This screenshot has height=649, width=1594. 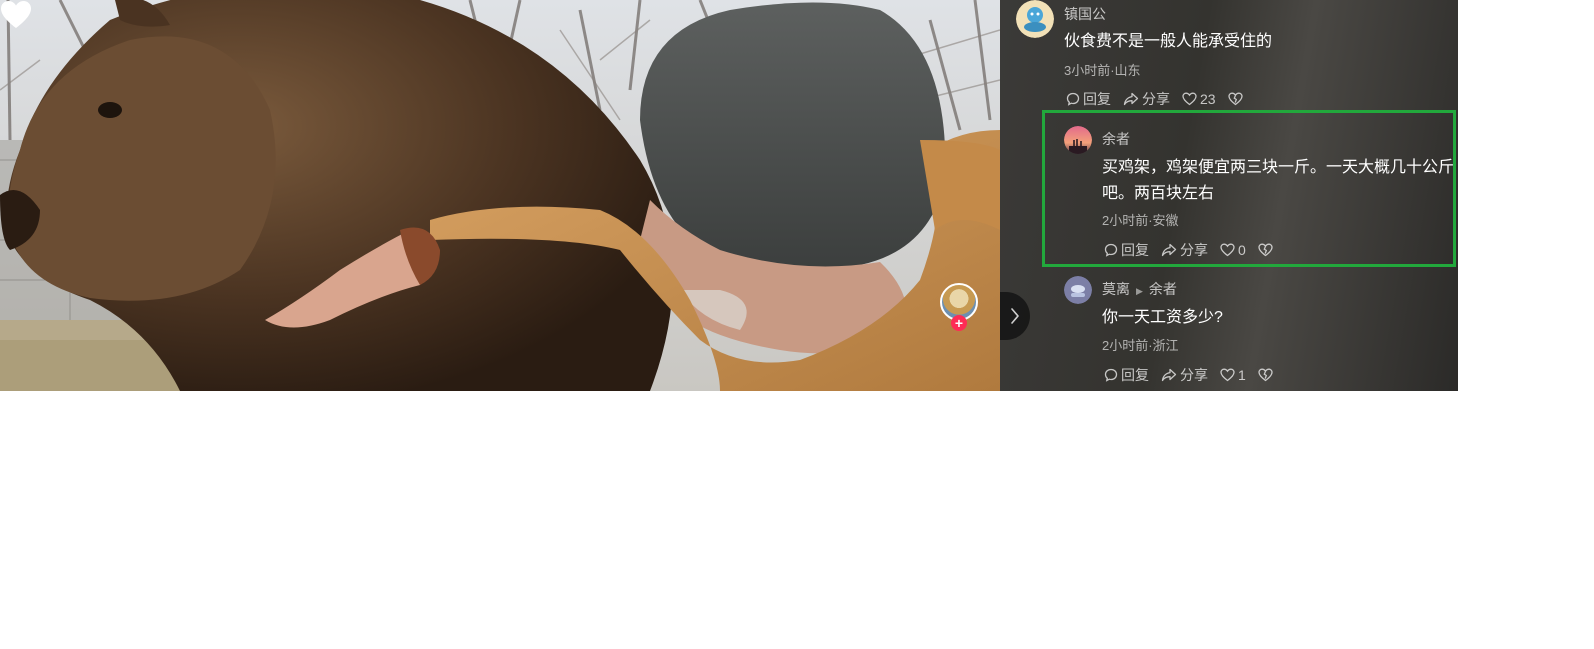 I want to click on reply-arrow-icon: ▶, so click(x=1139, y=291).